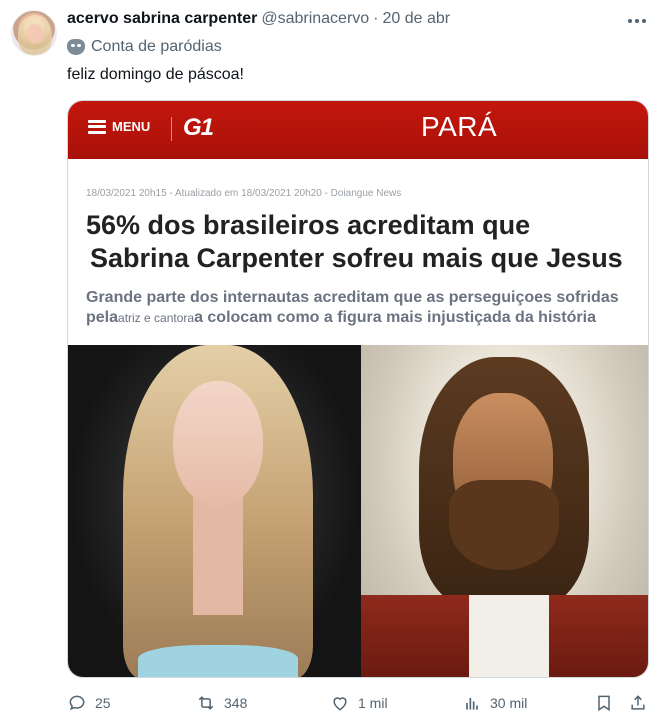 This screenshot has width=663, height=722. Describe the element at coordinates (340, 704) in the screenshot. I see `like-icon` at that location.